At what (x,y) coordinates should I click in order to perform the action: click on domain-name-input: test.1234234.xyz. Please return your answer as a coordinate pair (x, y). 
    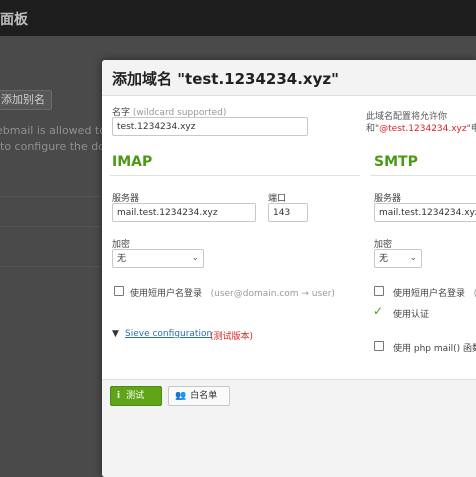
    Looking at the image, I should click on (210, 126).